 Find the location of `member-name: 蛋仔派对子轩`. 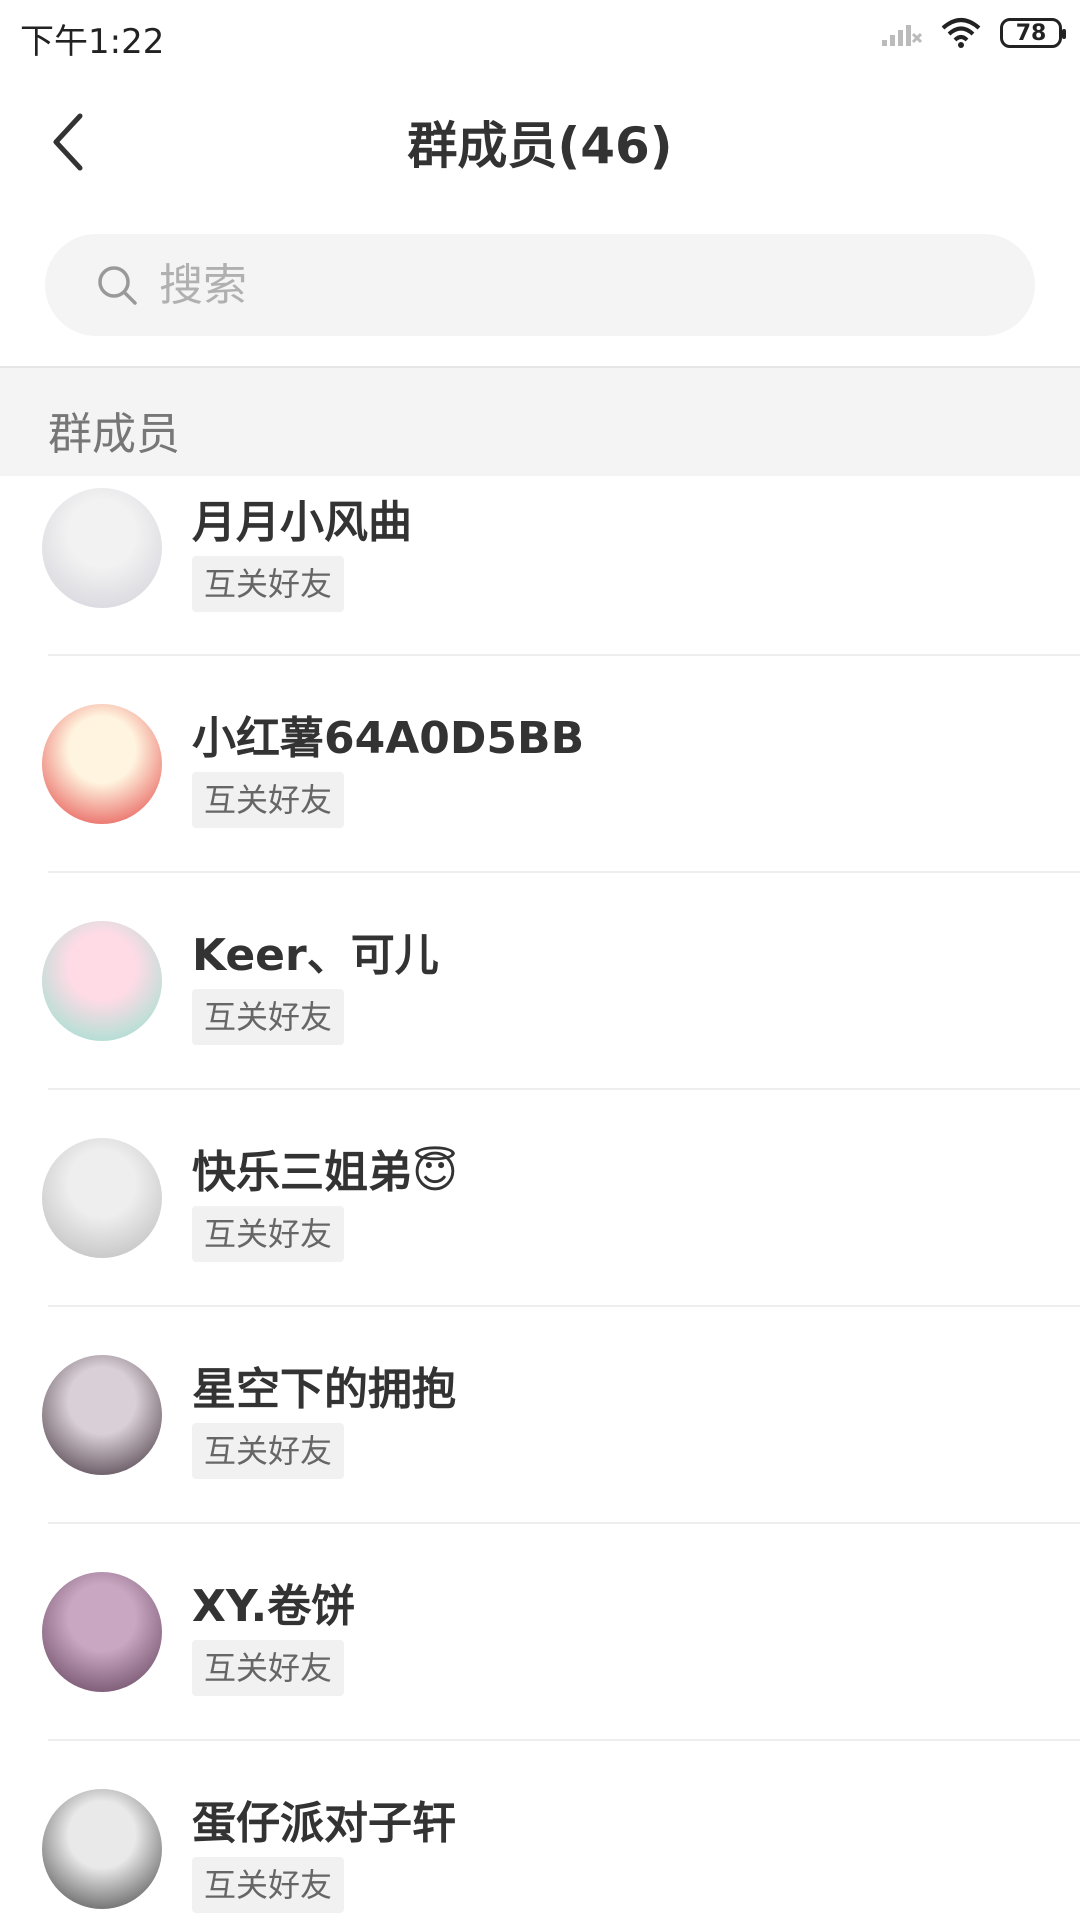

member-name: 蛋仔派对子轩 is located at coordinates (324, 1823).